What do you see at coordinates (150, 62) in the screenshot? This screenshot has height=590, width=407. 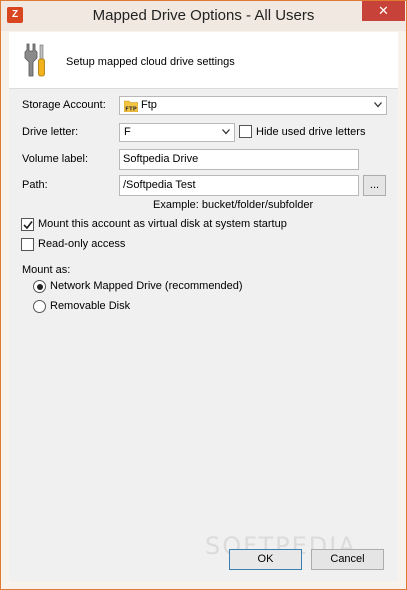 I see `header-description: Setup mapped cloud drive settings` at bounding box center [150, 62].